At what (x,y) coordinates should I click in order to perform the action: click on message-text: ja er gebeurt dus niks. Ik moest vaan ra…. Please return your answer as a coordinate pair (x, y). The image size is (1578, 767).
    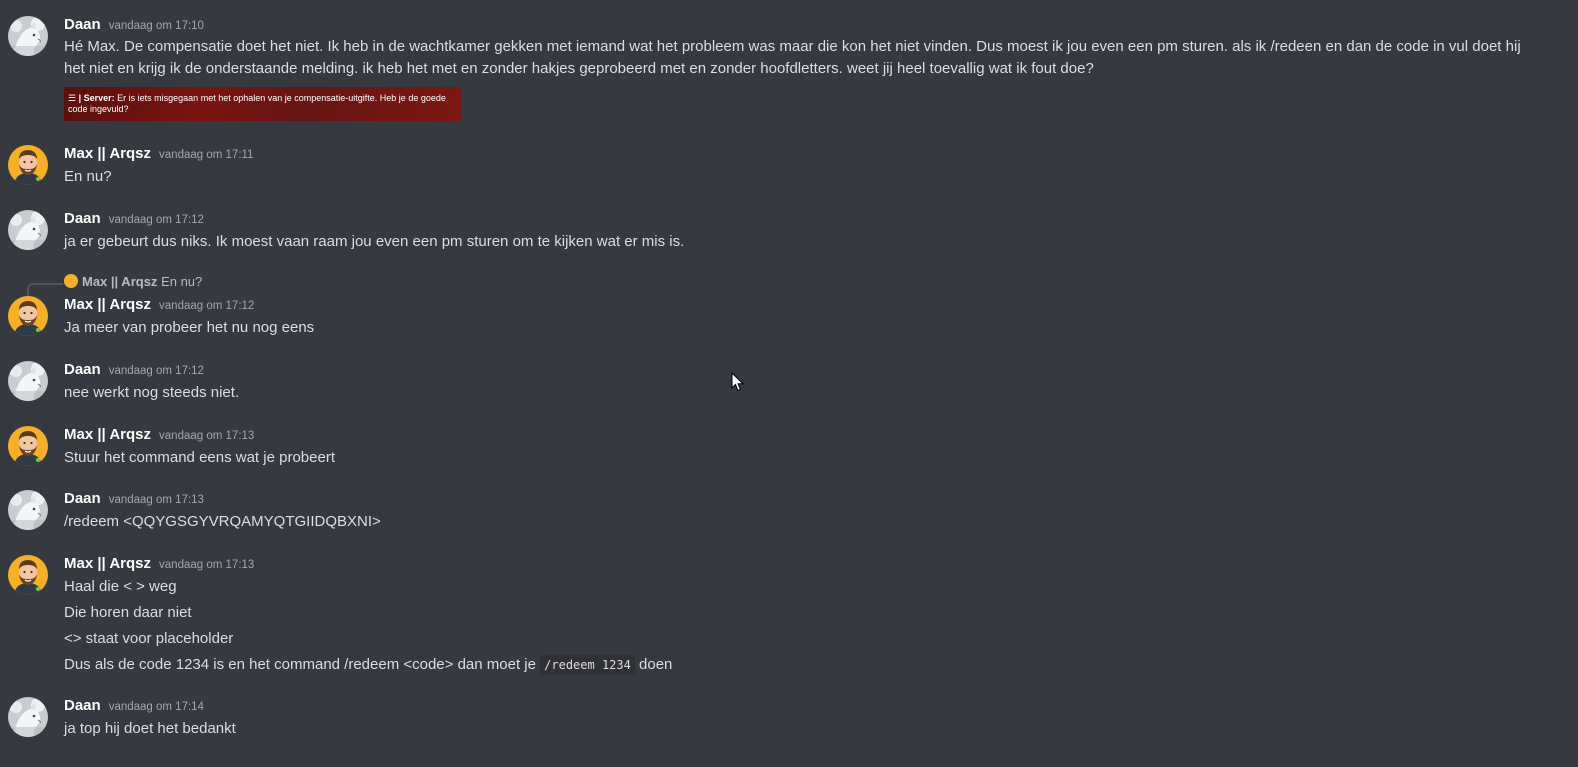
    Looking at the image, I should click on (374, 241).